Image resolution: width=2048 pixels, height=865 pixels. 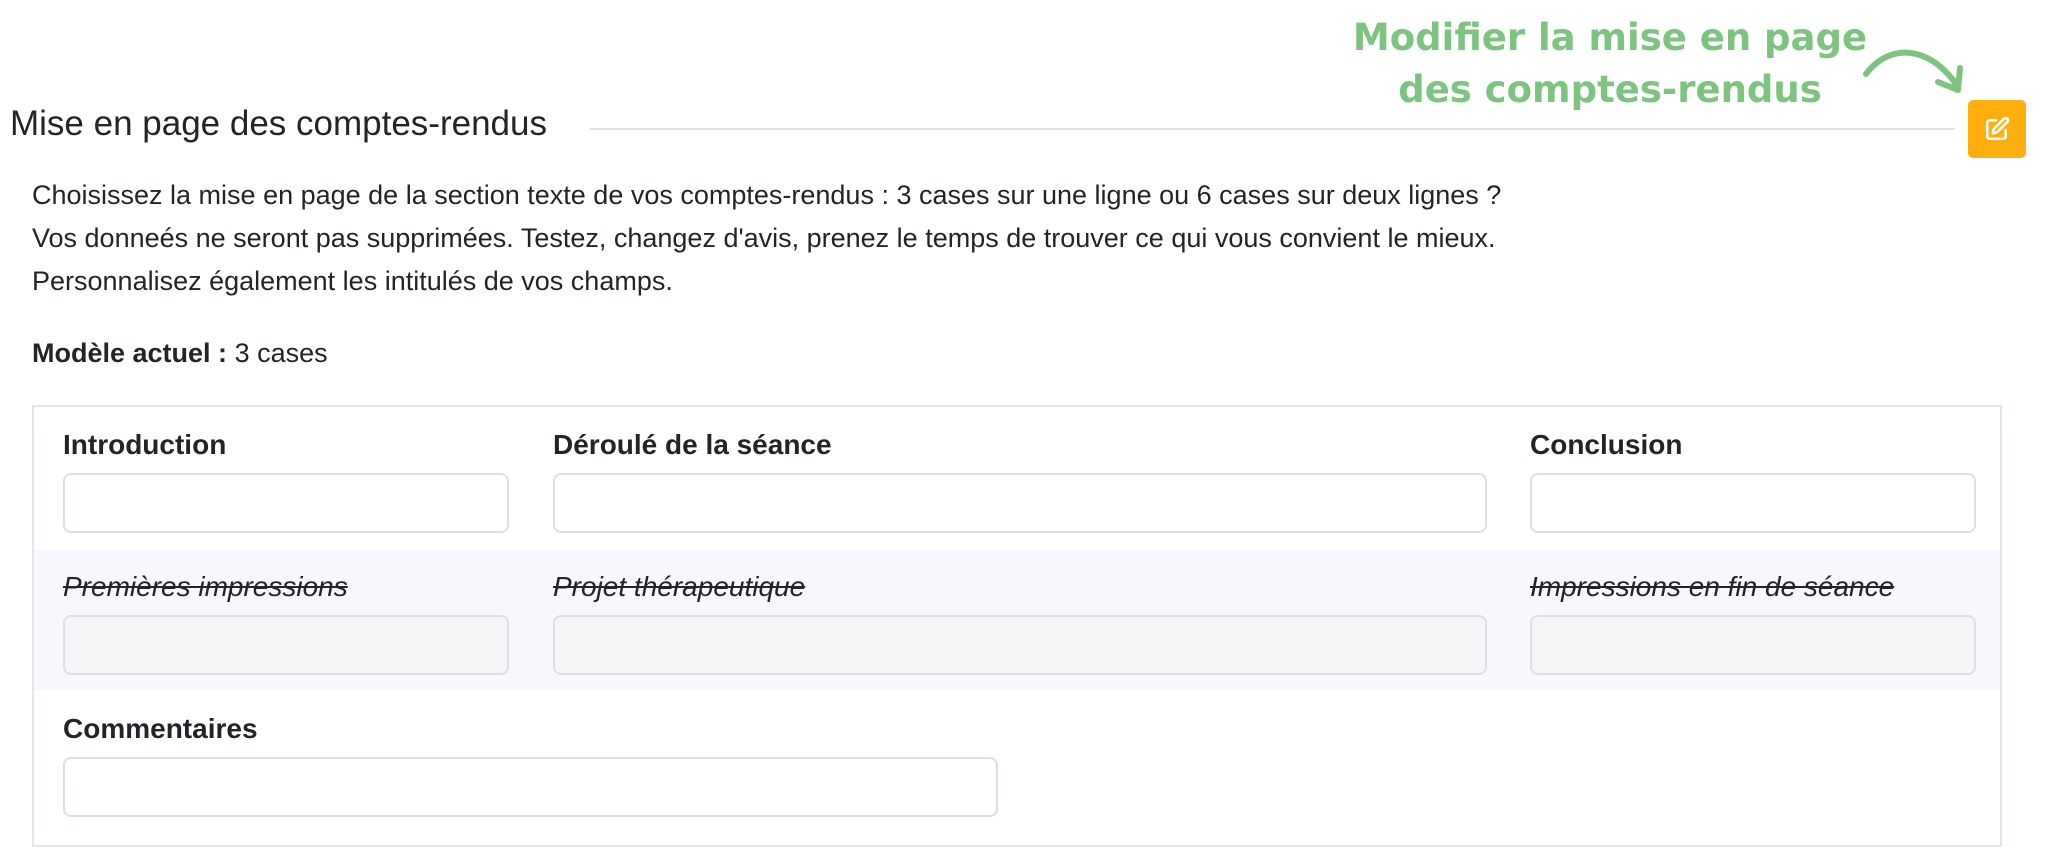 What do you see at coordinates (1753, 503) in the screenshot?
I see `conclusion-field` at bounding box center [1753, 503].